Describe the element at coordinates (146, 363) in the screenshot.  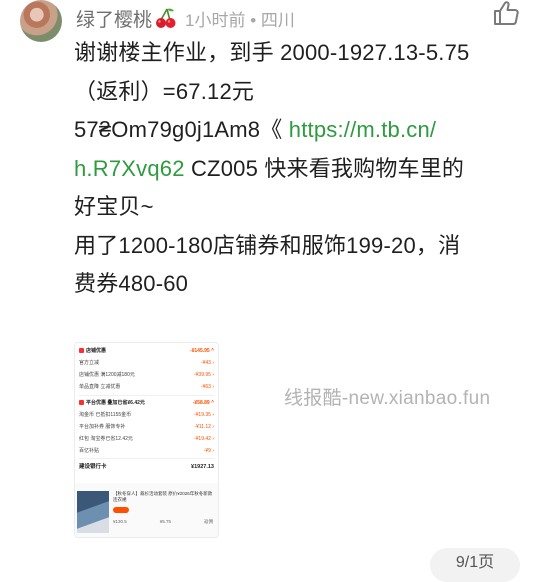
I see `discount-row: 官方立减 -¥43 ›` at that location.